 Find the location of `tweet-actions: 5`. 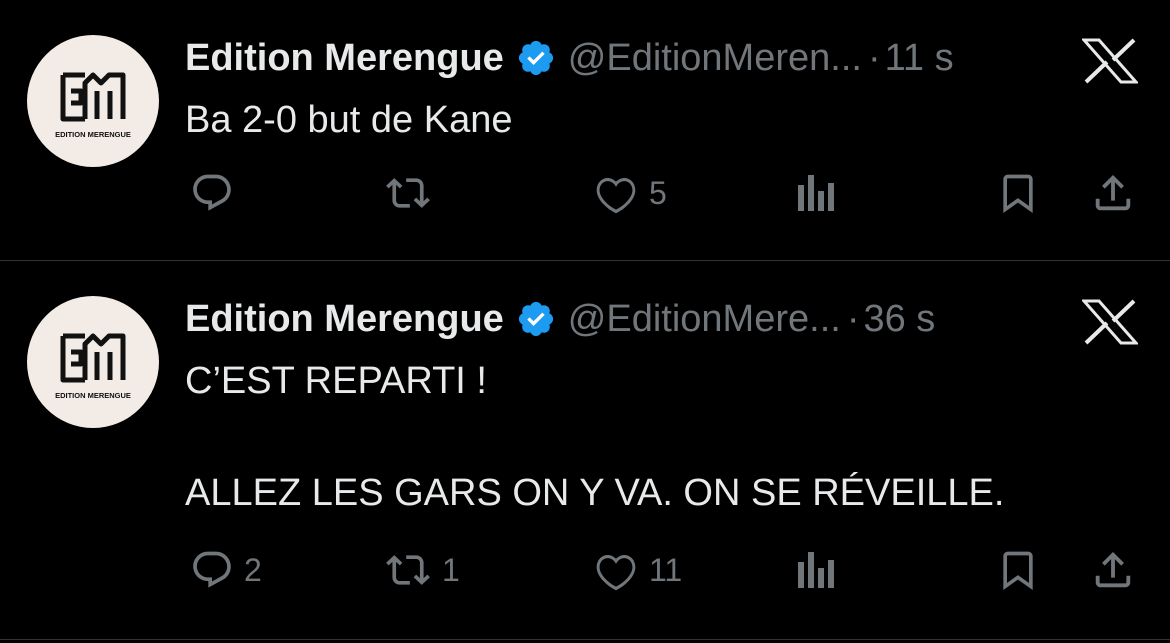

tweet-actions: 5 is located at coordinates (585, 193).